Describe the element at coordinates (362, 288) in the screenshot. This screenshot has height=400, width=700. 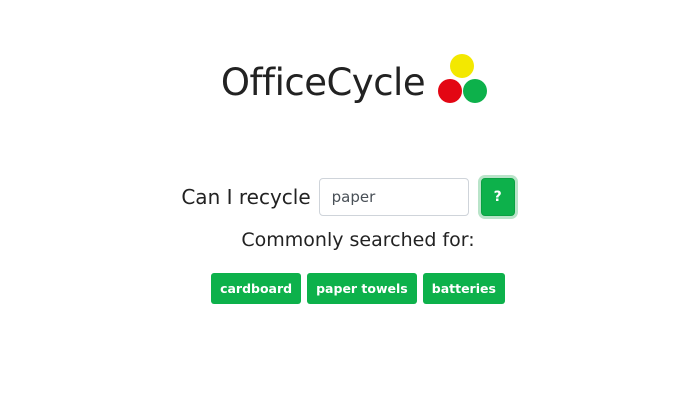
I see `common-search-chip-paper-towels: paper towels` at that location.